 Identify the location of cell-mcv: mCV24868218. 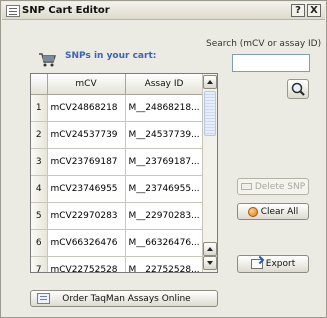
(86, 108).